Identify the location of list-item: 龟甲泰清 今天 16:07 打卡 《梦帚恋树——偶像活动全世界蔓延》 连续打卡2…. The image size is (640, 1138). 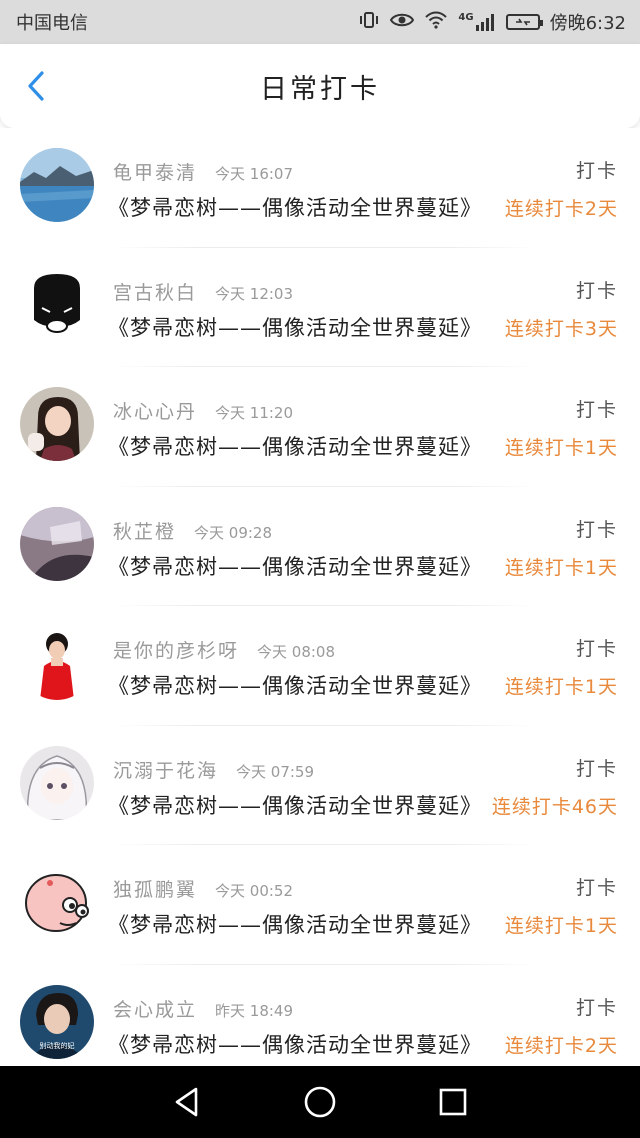
(320, 188).